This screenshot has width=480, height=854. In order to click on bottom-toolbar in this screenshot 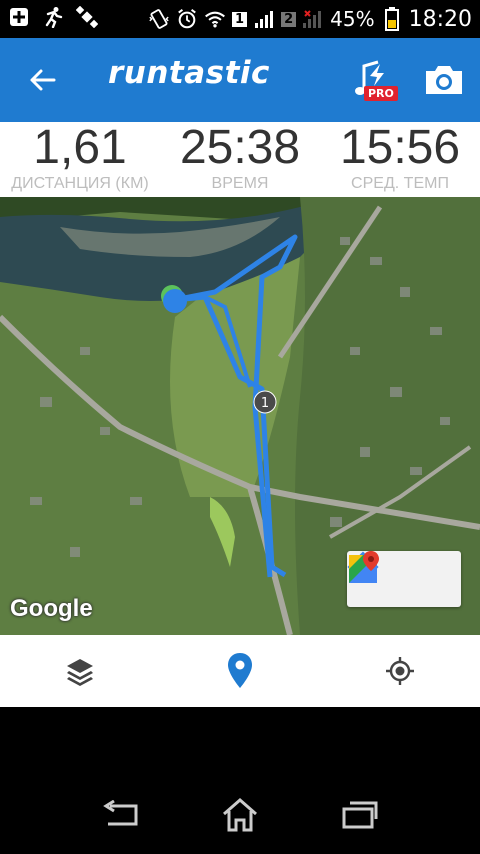, I will do `click(240, 671)`.